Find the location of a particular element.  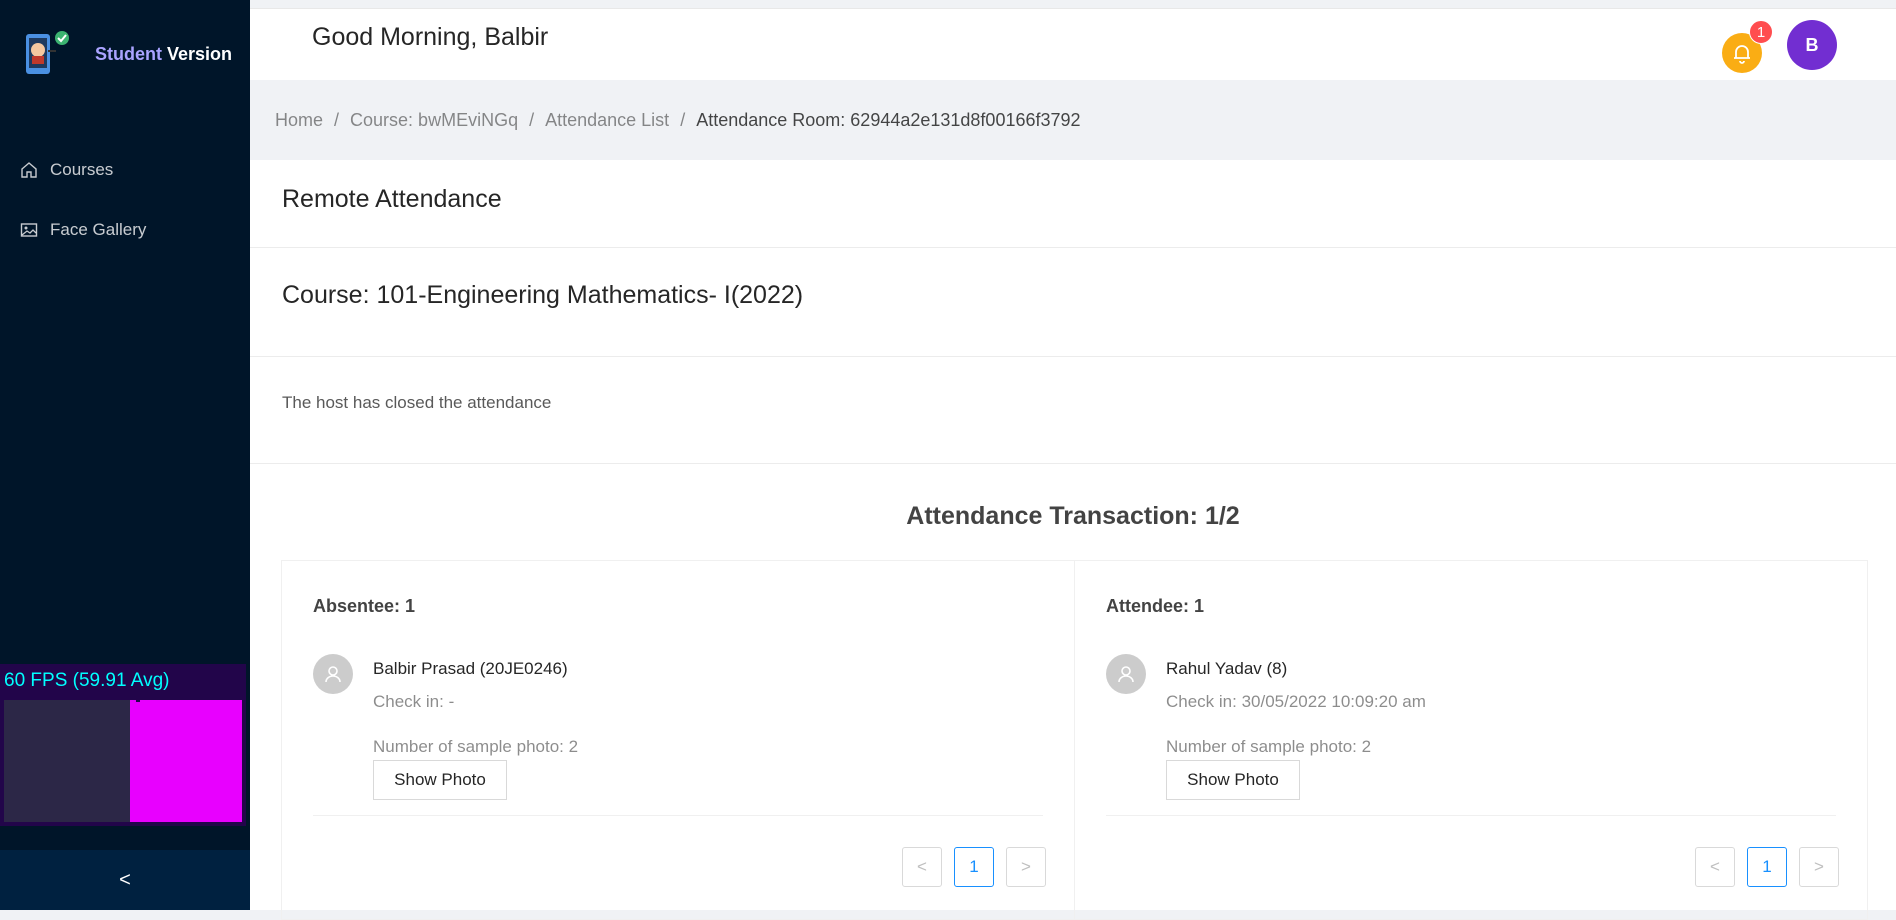

fps-meter: 60 FPS (59.91 Avg) is located at coordinates (123, 745).